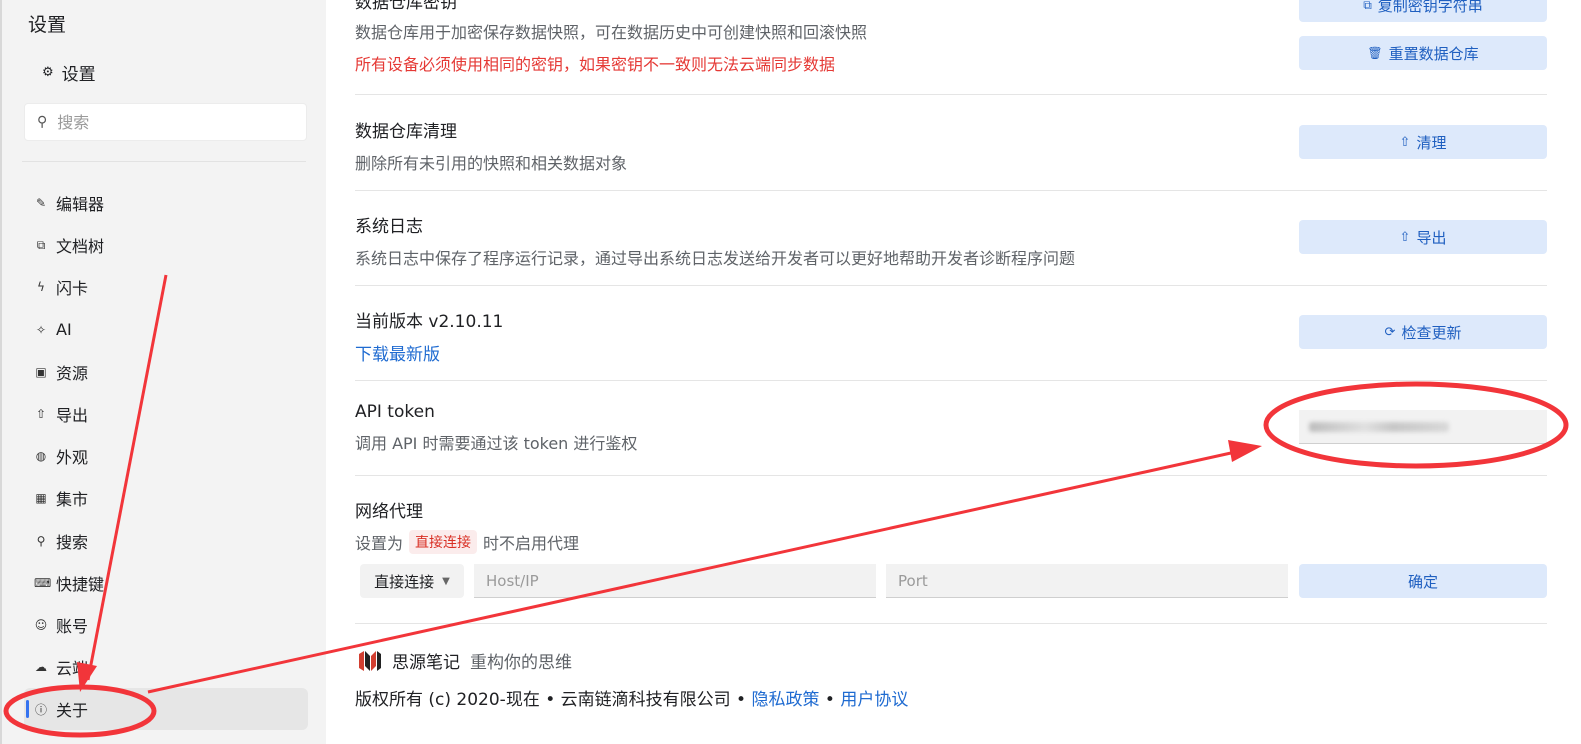 Image resolution: width=1581 pixels, height=744 pixels. Describe the element at coordinates (379, 543) in the screenshot. I see `proxy-desc-prefix: 设置为` at that location.